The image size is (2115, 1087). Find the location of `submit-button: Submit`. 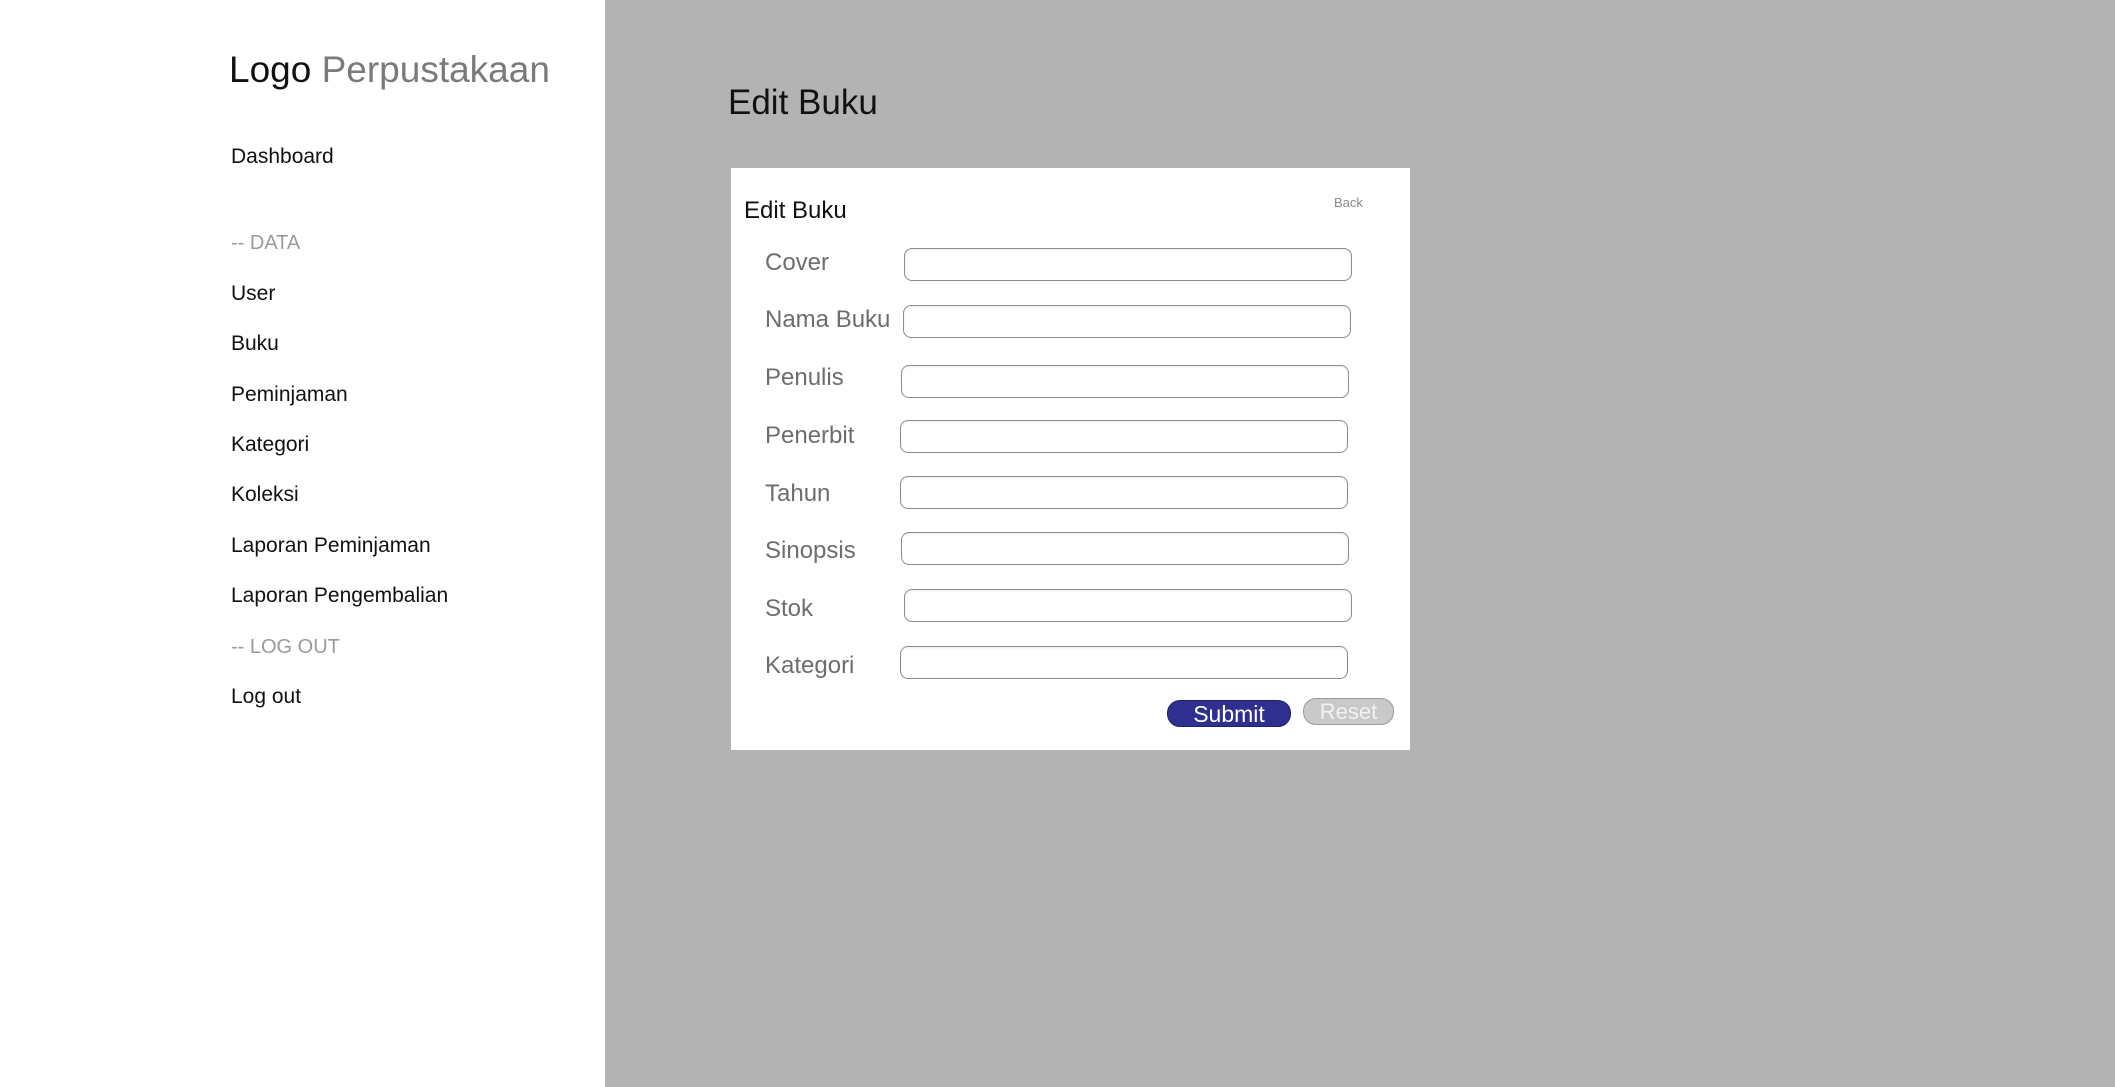

submit-button: Submit is located at coordinates (1229, 713).